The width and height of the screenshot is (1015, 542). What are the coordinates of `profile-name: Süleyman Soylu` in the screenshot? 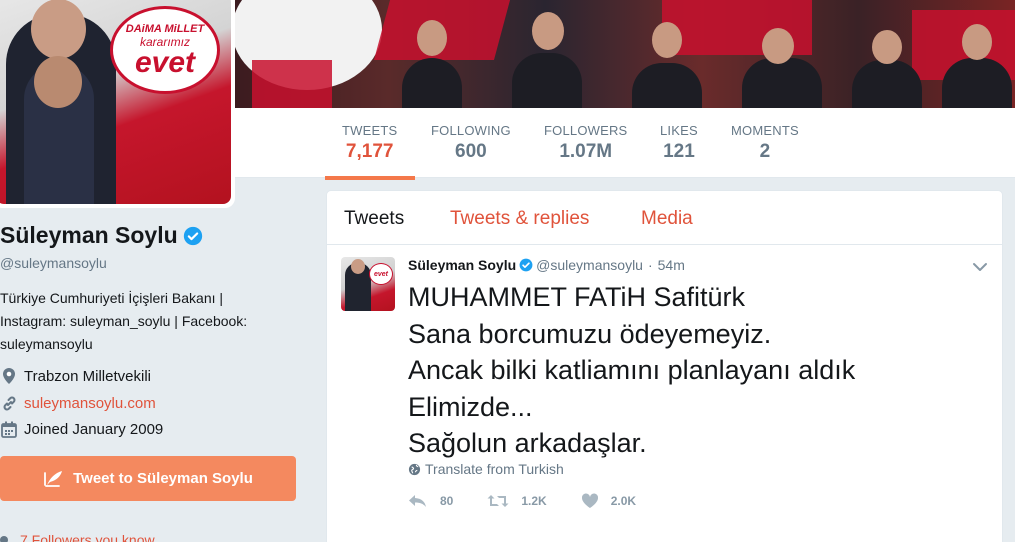 It's located at (101, 235).